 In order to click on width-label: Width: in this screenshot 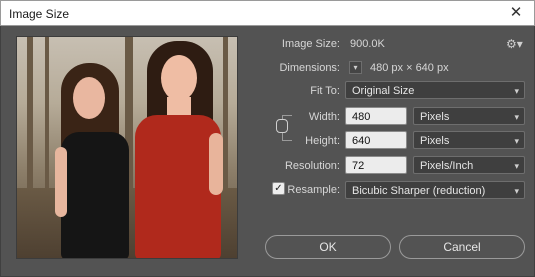, I will do `click(324, 117)`.